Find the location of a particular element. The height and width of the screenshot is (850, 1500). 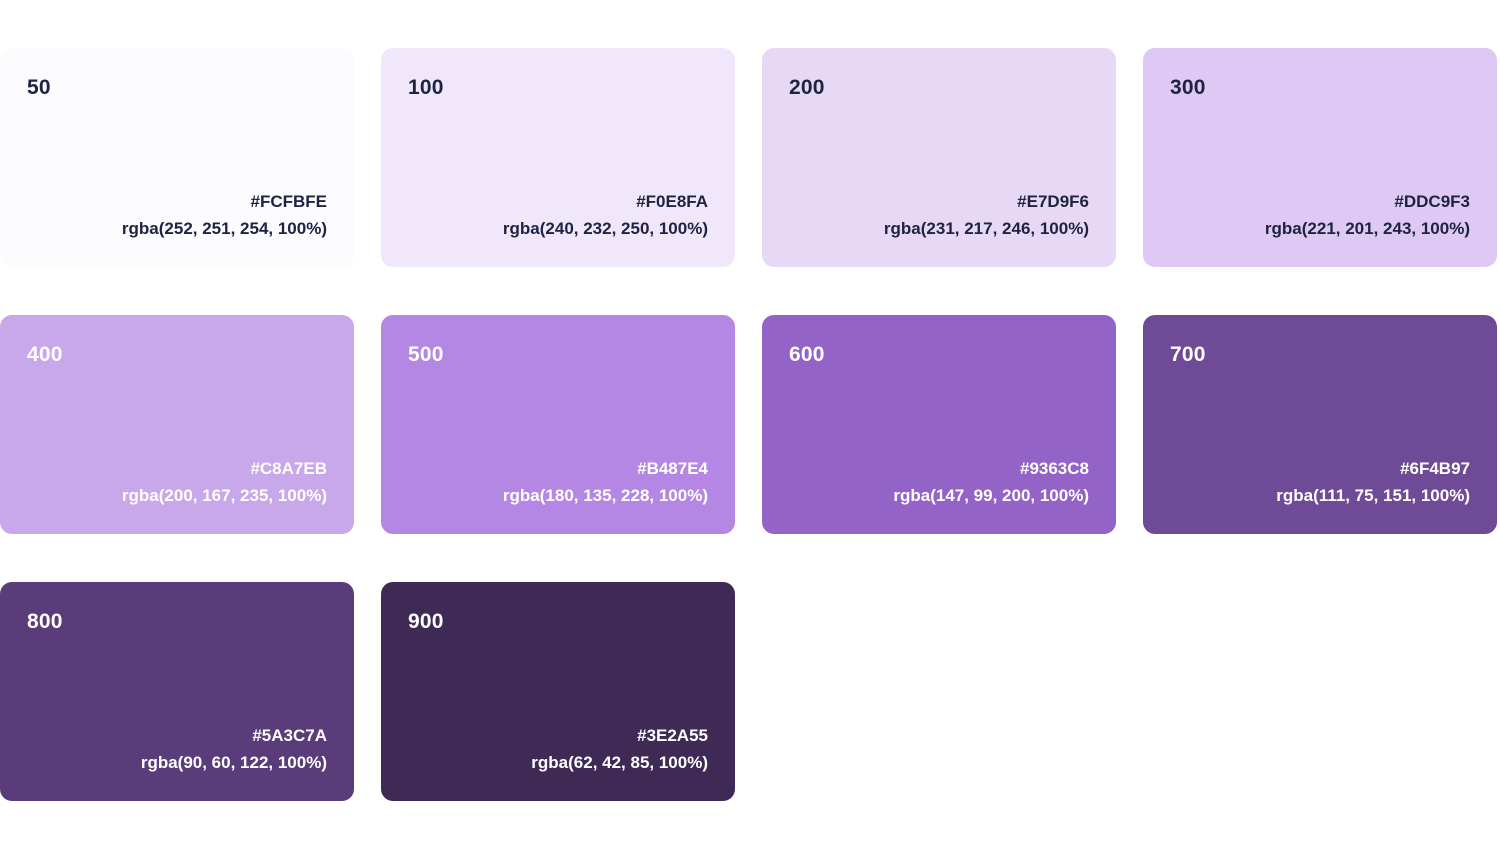

swatch-200: 200 #E7D9F6 rgba(231, 217, 246, 100%) is located at coordinates (939, 157).